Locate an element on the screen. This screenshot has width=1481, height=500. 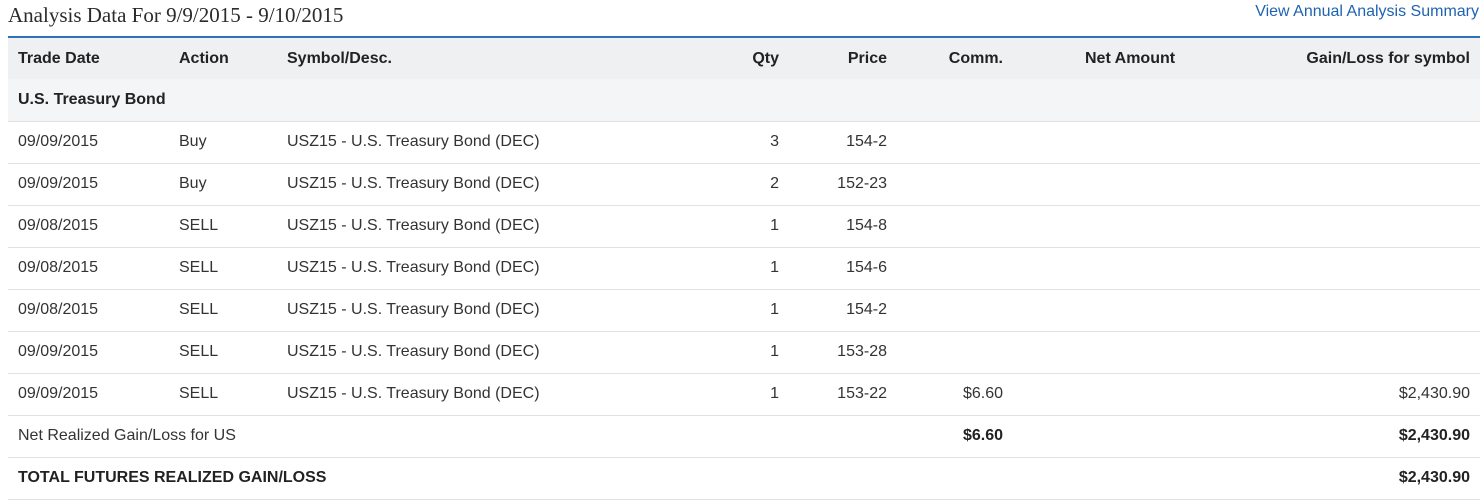
subtotal-comm: $6.60 is located at coordinates (955, 436).